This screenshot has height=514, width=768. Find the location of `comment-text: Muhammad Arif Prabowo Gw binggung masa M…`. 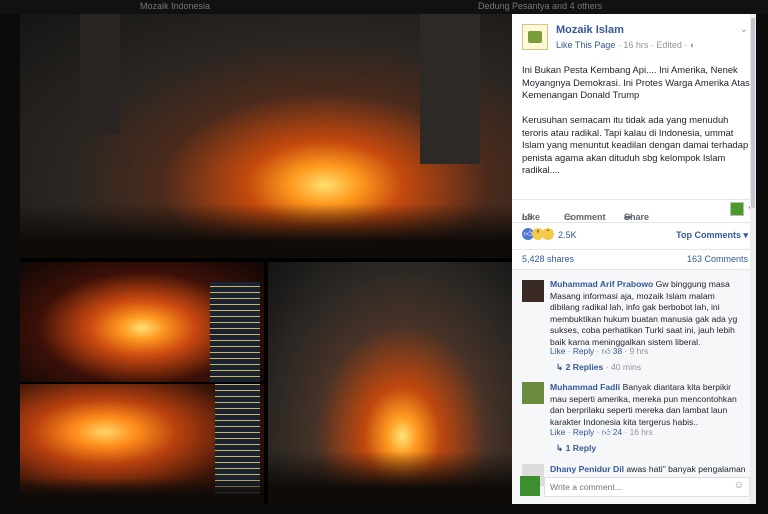

comment-text: Muhammad Arif Prabowo Gw binggung masa M… is located at coordinates (644, 313).